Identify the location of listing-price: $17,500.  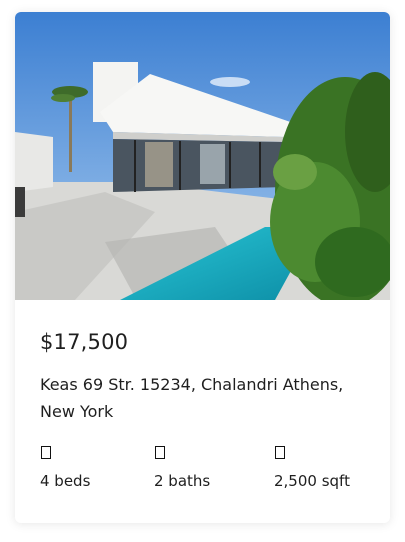
(84, 342).